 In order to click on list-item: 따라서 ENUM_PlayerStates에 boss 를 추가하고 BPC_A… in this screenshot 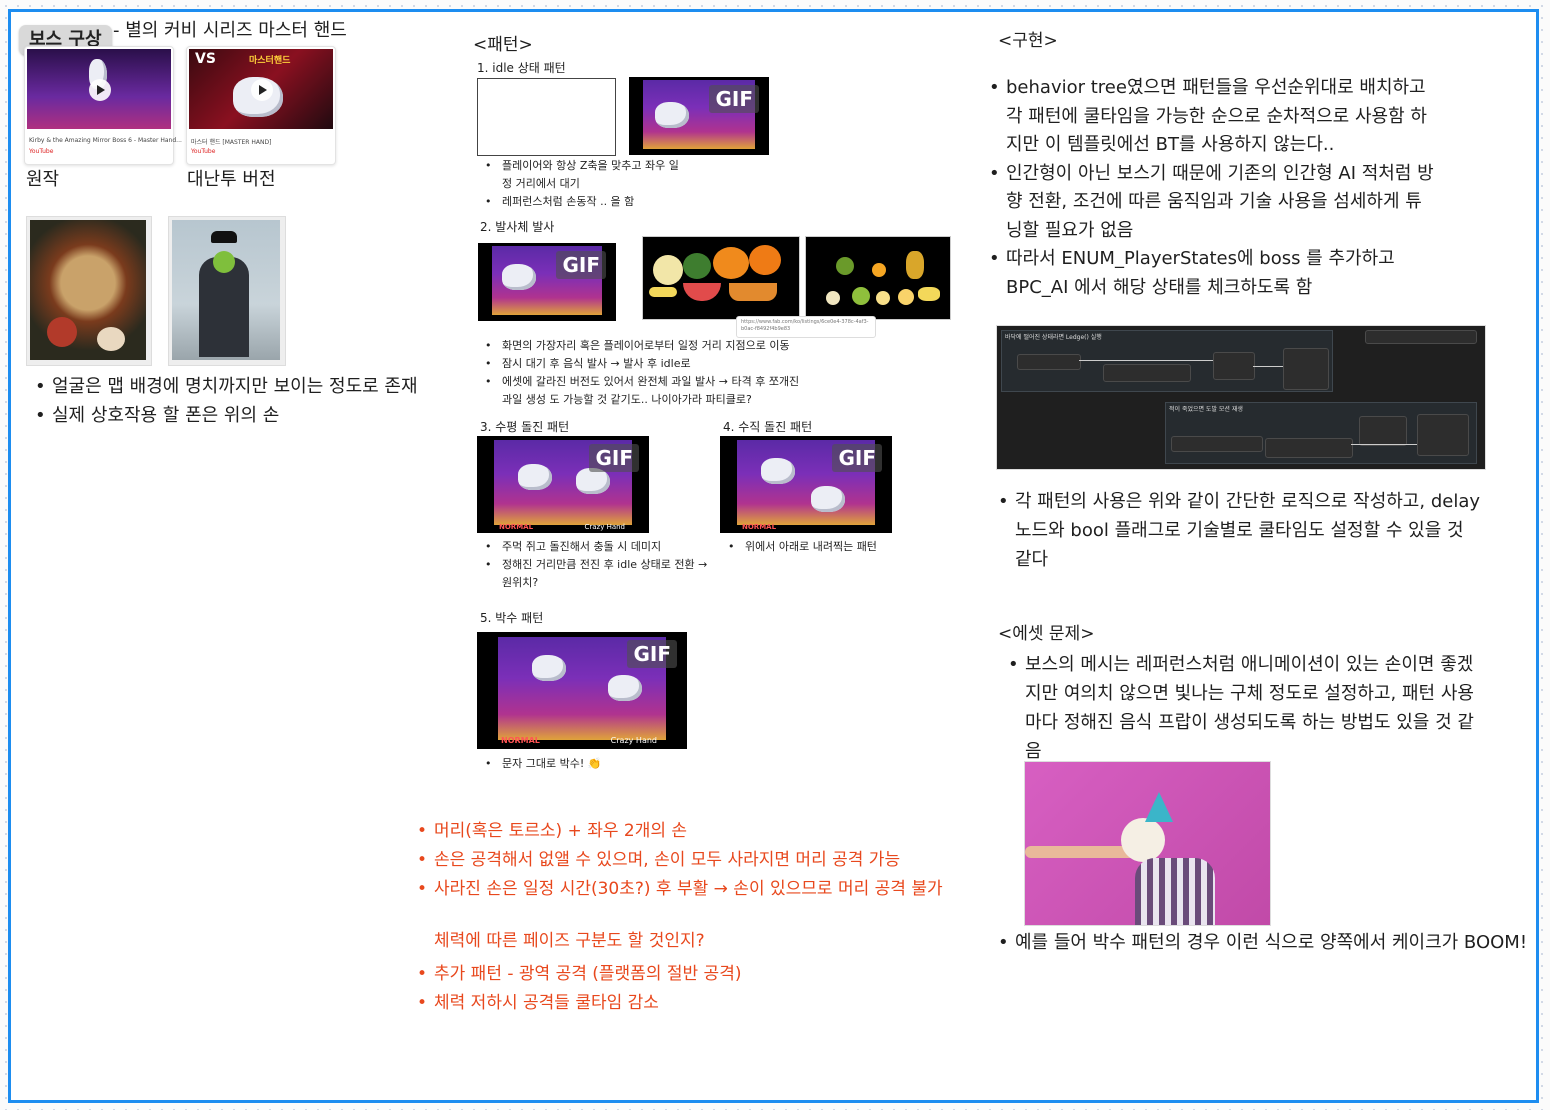, I will do `click(1211, 273)`.